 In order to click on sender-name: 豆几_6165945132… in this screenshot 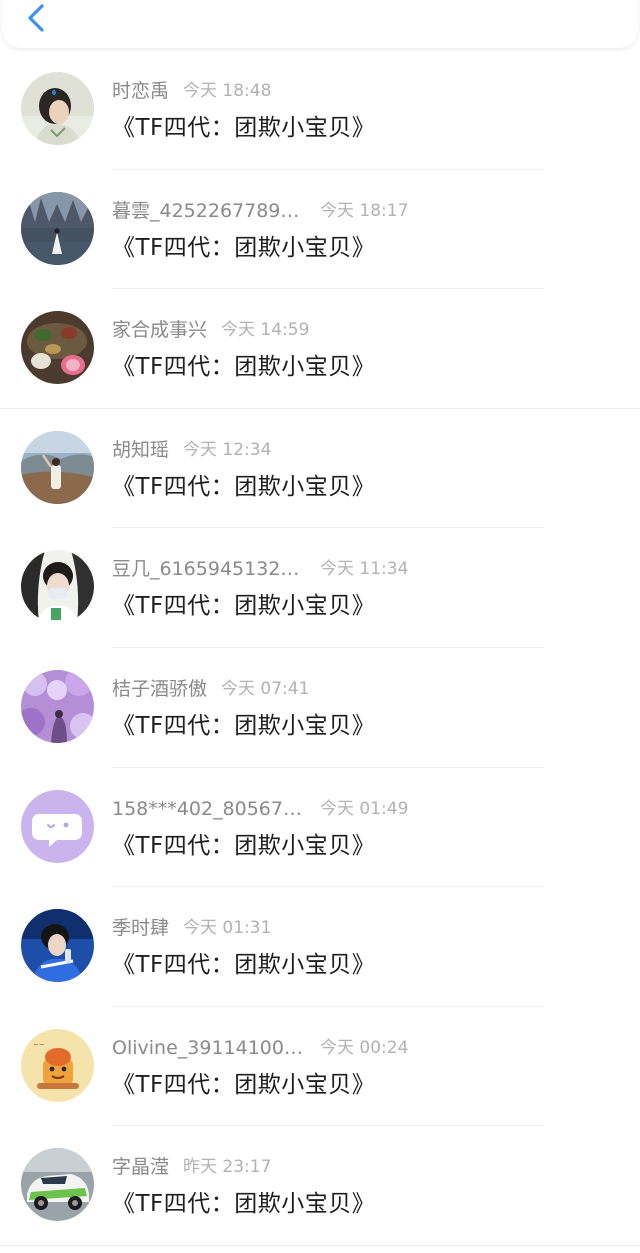, I will do `click(210, 569)`.